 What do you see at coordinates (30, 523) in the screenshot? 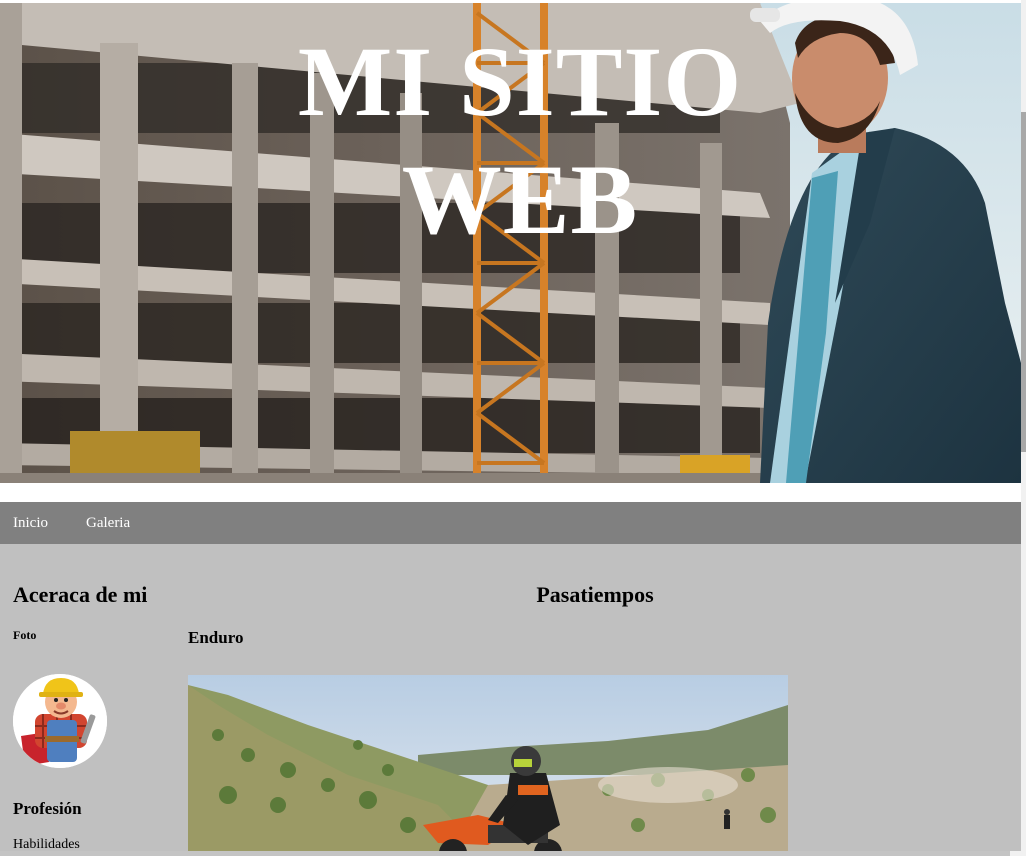
I see `nav-link-inicio: Inicio` at bounding box center [30, 523].